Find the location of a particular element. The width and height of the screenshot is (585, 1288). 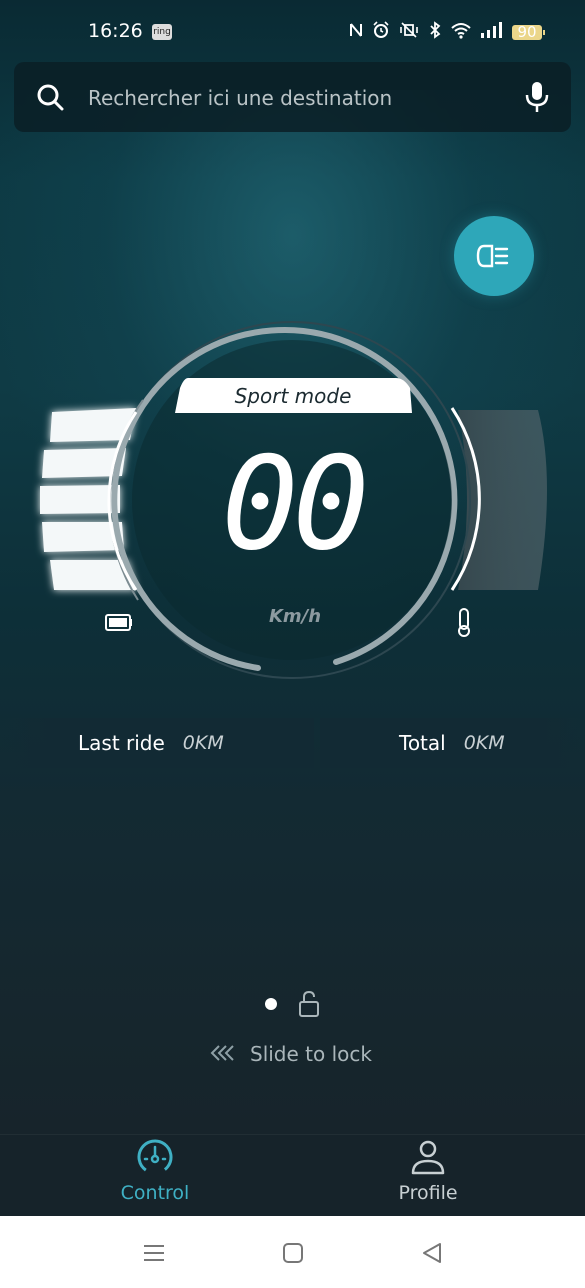

search-icon is located at coordinates (50, 97).